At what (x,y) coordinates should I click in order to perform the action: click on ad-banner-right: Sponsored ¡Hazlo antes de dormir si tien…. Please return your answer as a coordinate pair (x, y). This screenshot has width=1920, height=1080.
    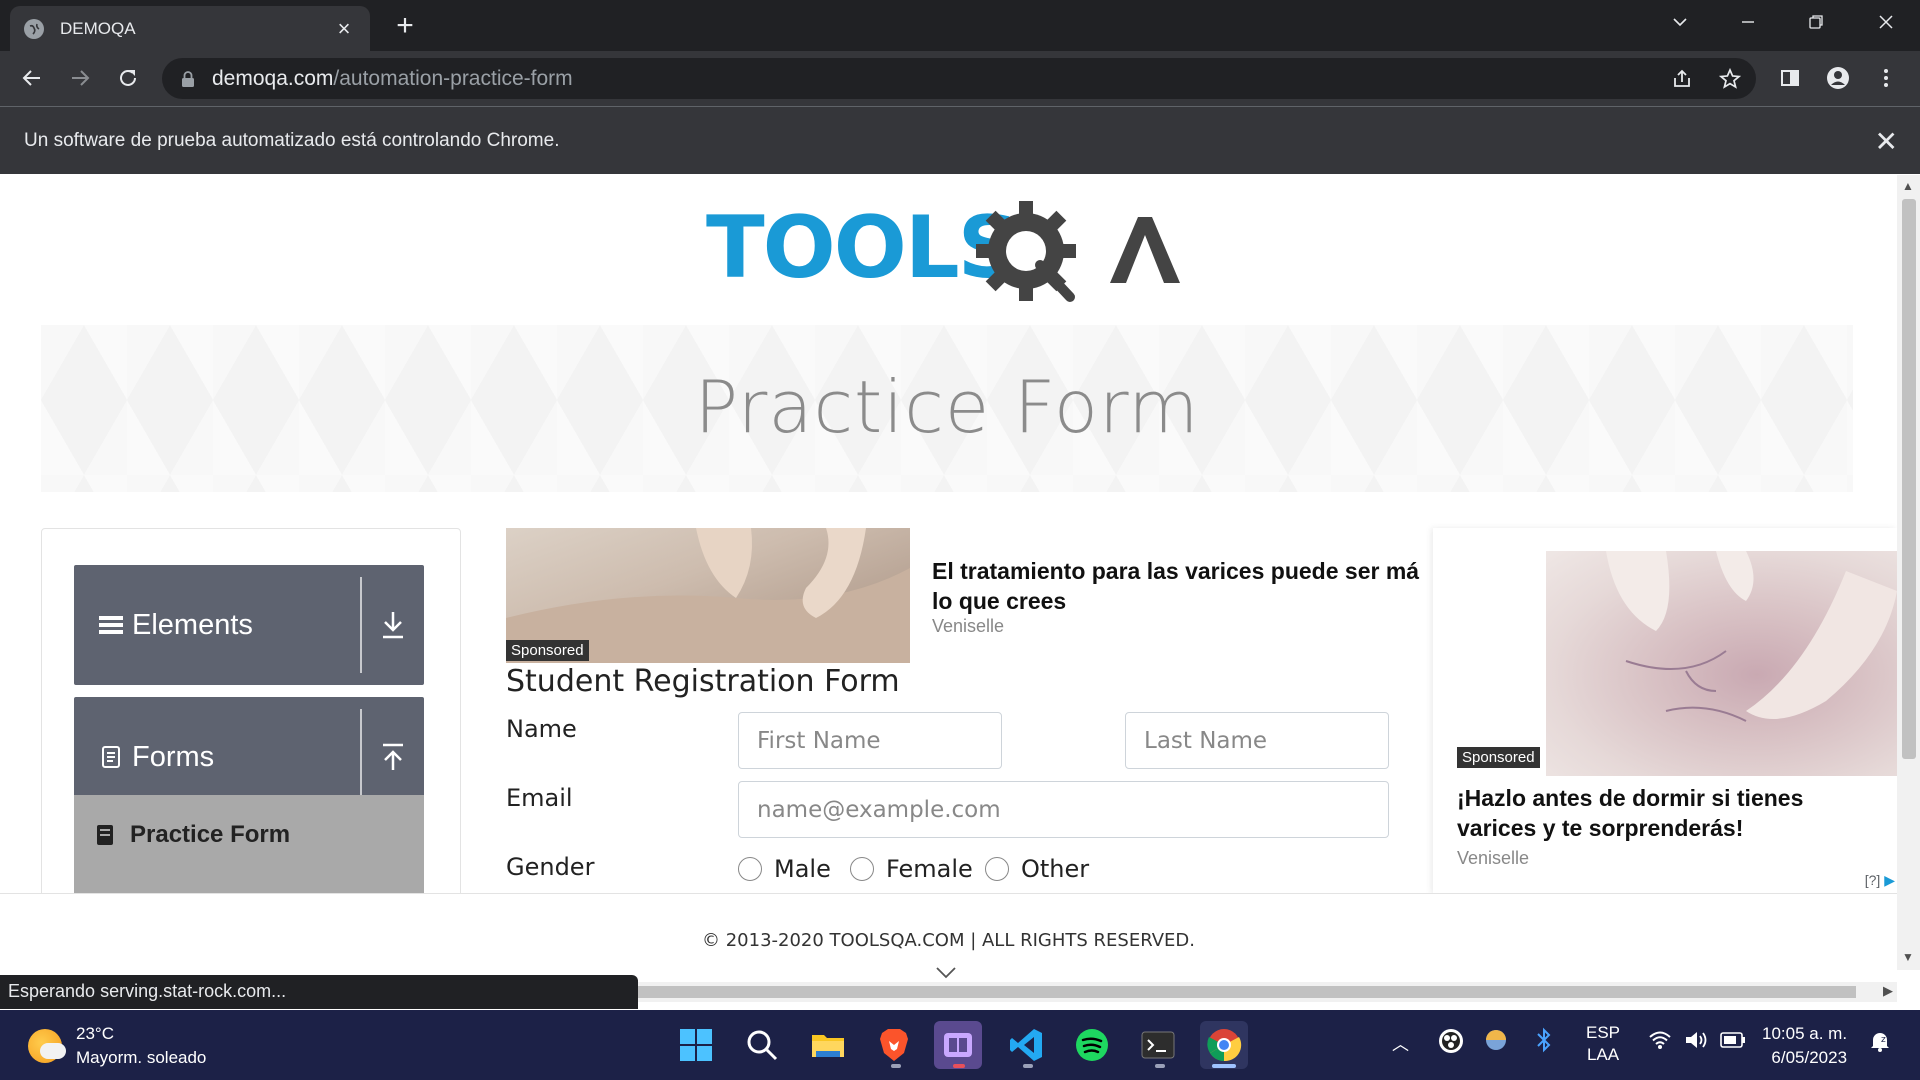
    Looking at the image, I should click on (1665, 710).